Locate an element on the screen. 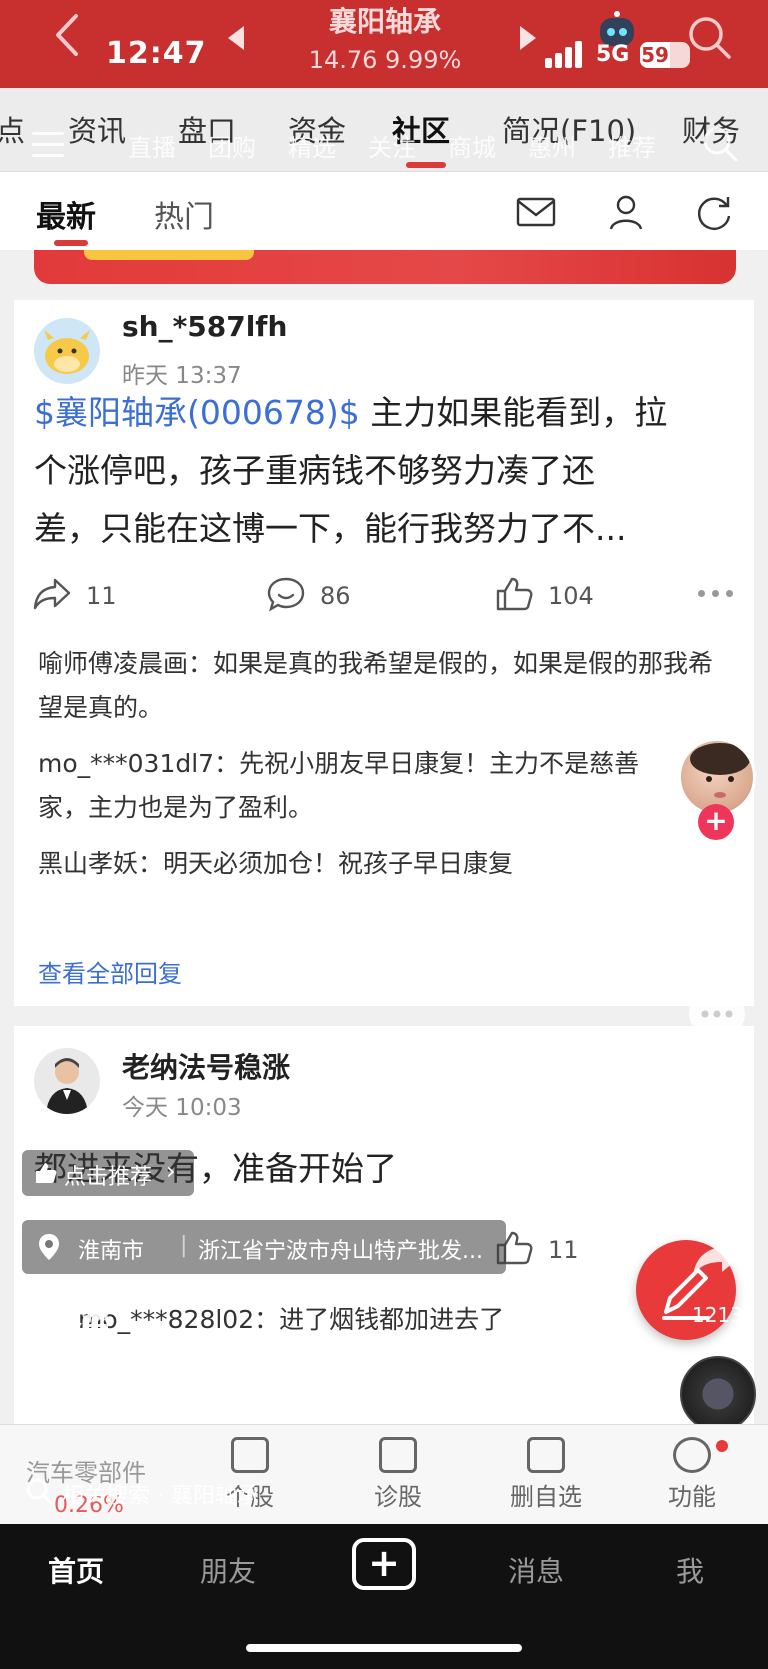 This screenshot has width=768, height=1669. nav-friends: 朋友 is located at coordinates (228, 1570).